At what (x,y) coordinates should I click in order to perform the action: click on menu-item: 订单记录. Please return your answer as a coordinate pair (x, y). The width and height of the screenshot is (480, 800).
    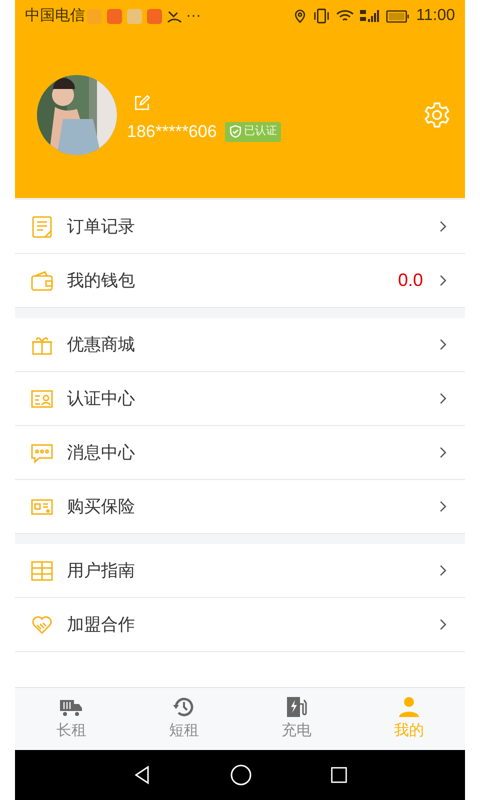
    Looking at the image, I should click on (240, 227).